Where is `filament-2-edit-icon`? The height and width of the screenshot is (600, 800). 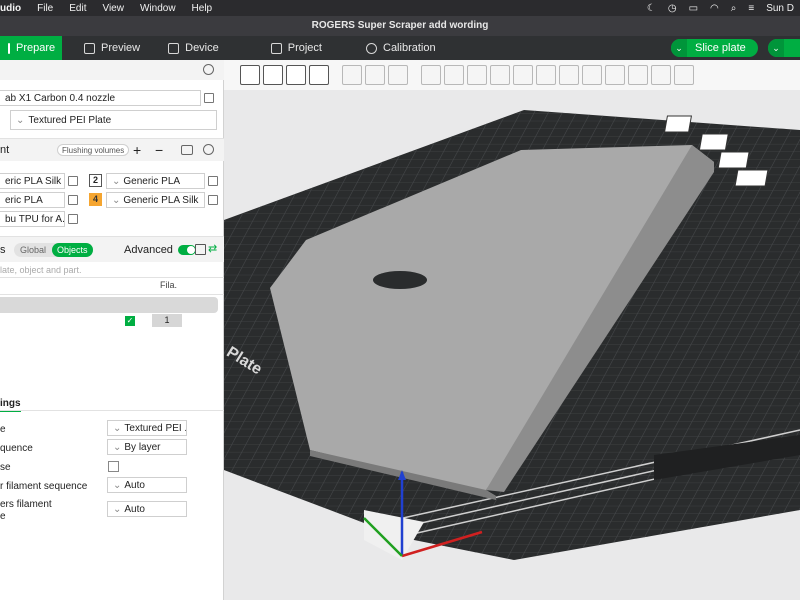
filament-2-edit-icon is located at coordinates (213, 181).